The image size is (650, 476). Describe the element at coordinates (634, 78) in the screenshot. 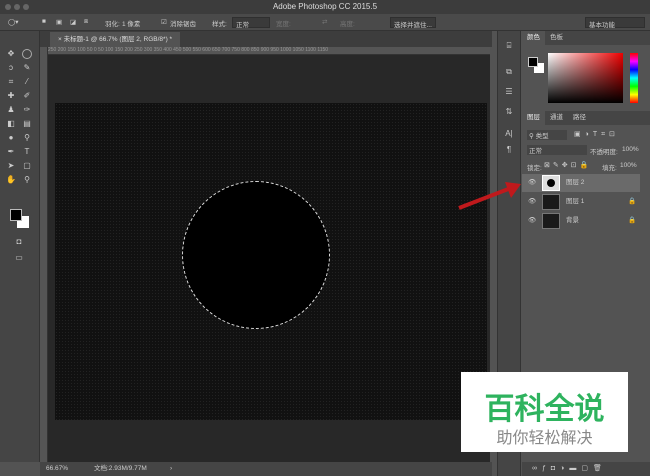

I see `hue-slider` at that location.